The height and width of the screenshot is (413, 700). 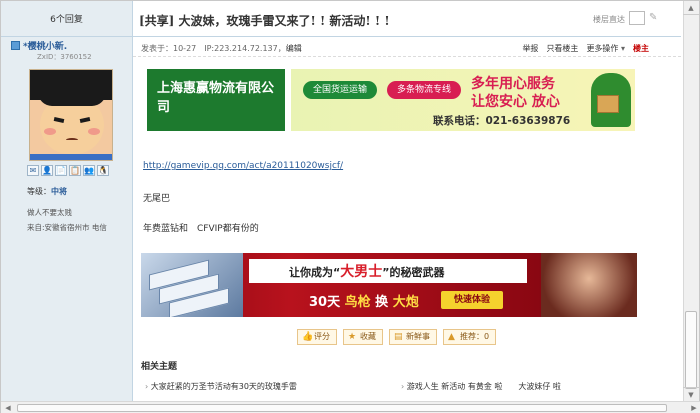 What do you see at coordinates (691, 394) in the screenshot?
I see `scroll-down-icon: ▼` at bounding box center [691, 394].